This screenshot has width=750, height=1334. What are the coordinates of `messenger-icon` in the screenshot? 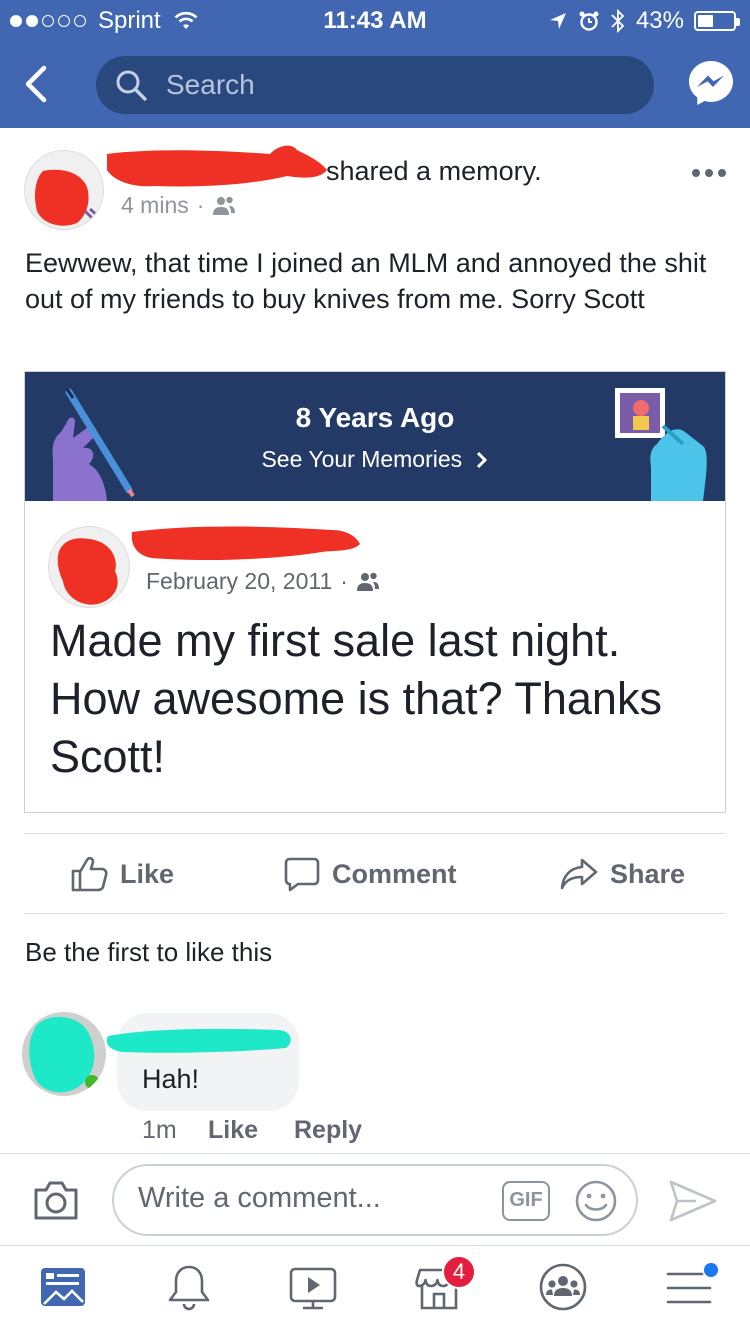 It's located at (711, 83).